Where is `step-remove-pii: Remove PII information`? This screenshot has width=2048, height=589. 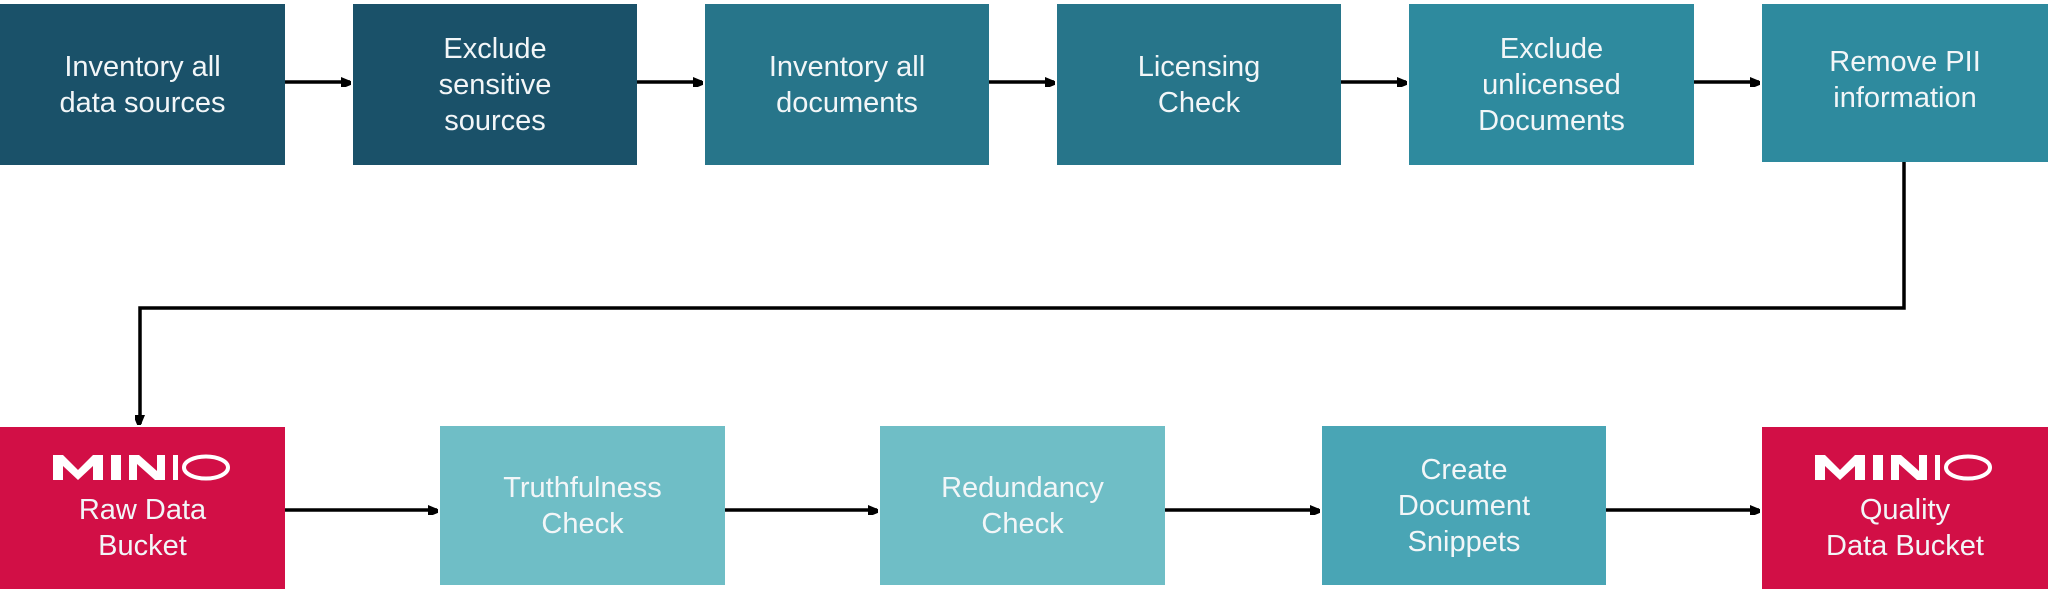 step-remove-pii: Remove PII information is located at coordinates (1905, 83).